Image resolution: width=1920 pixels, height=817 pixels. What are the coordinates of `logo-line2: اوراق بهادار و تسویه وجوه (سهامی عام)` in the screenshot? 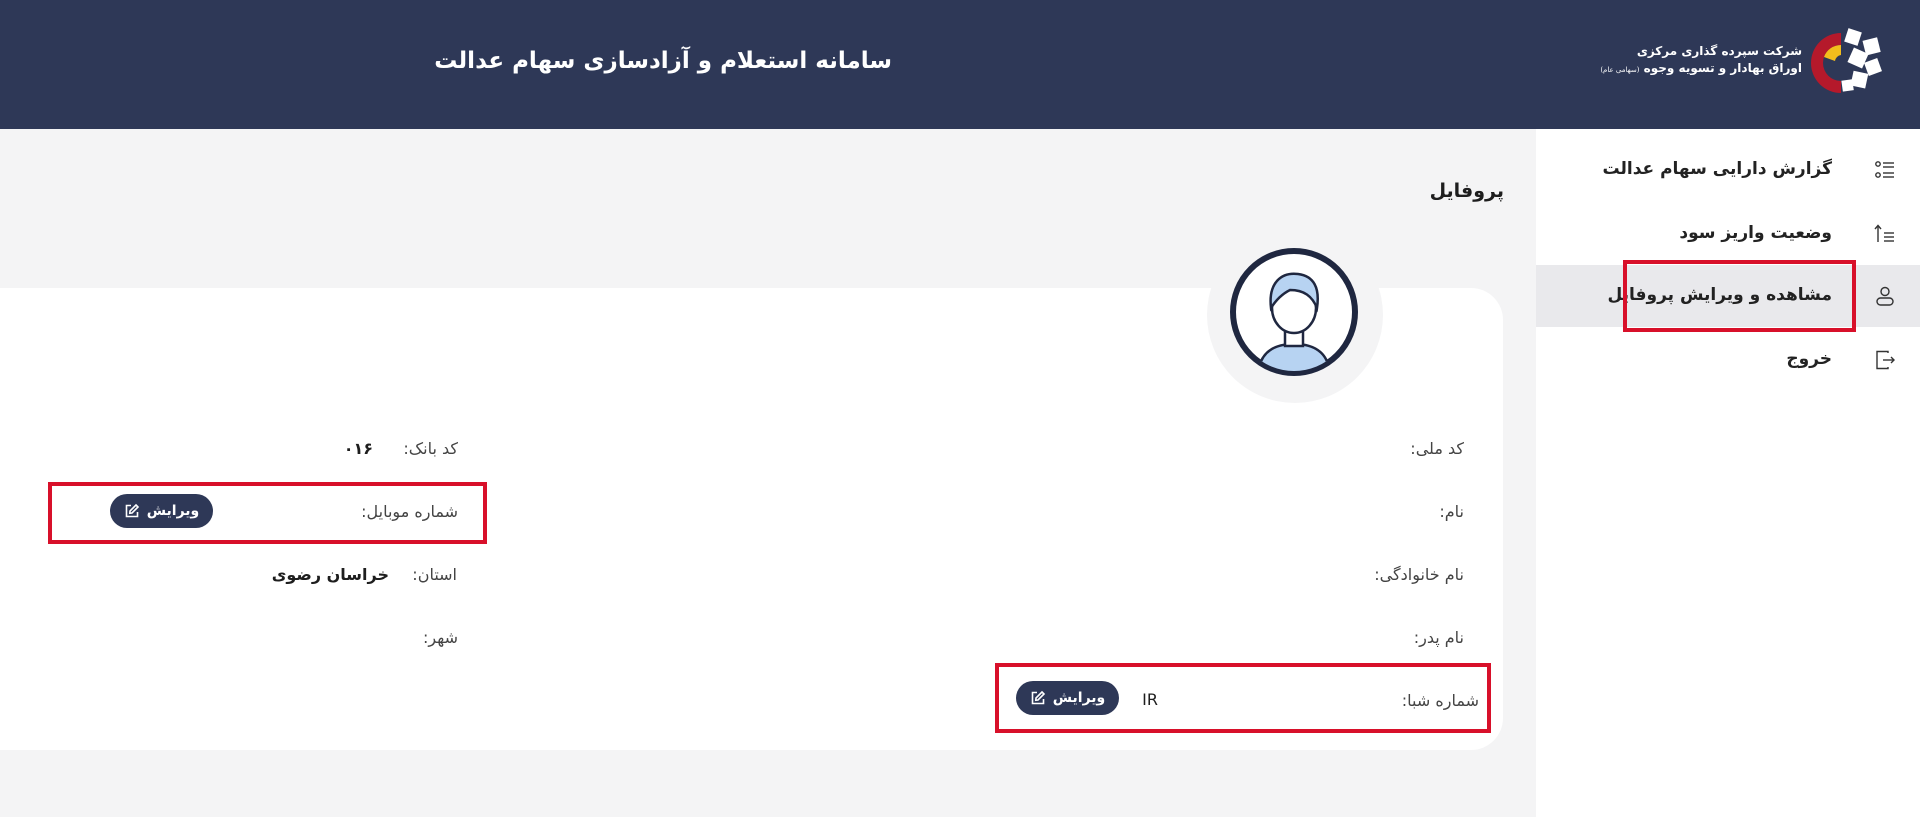 It's located at (1701, 69).